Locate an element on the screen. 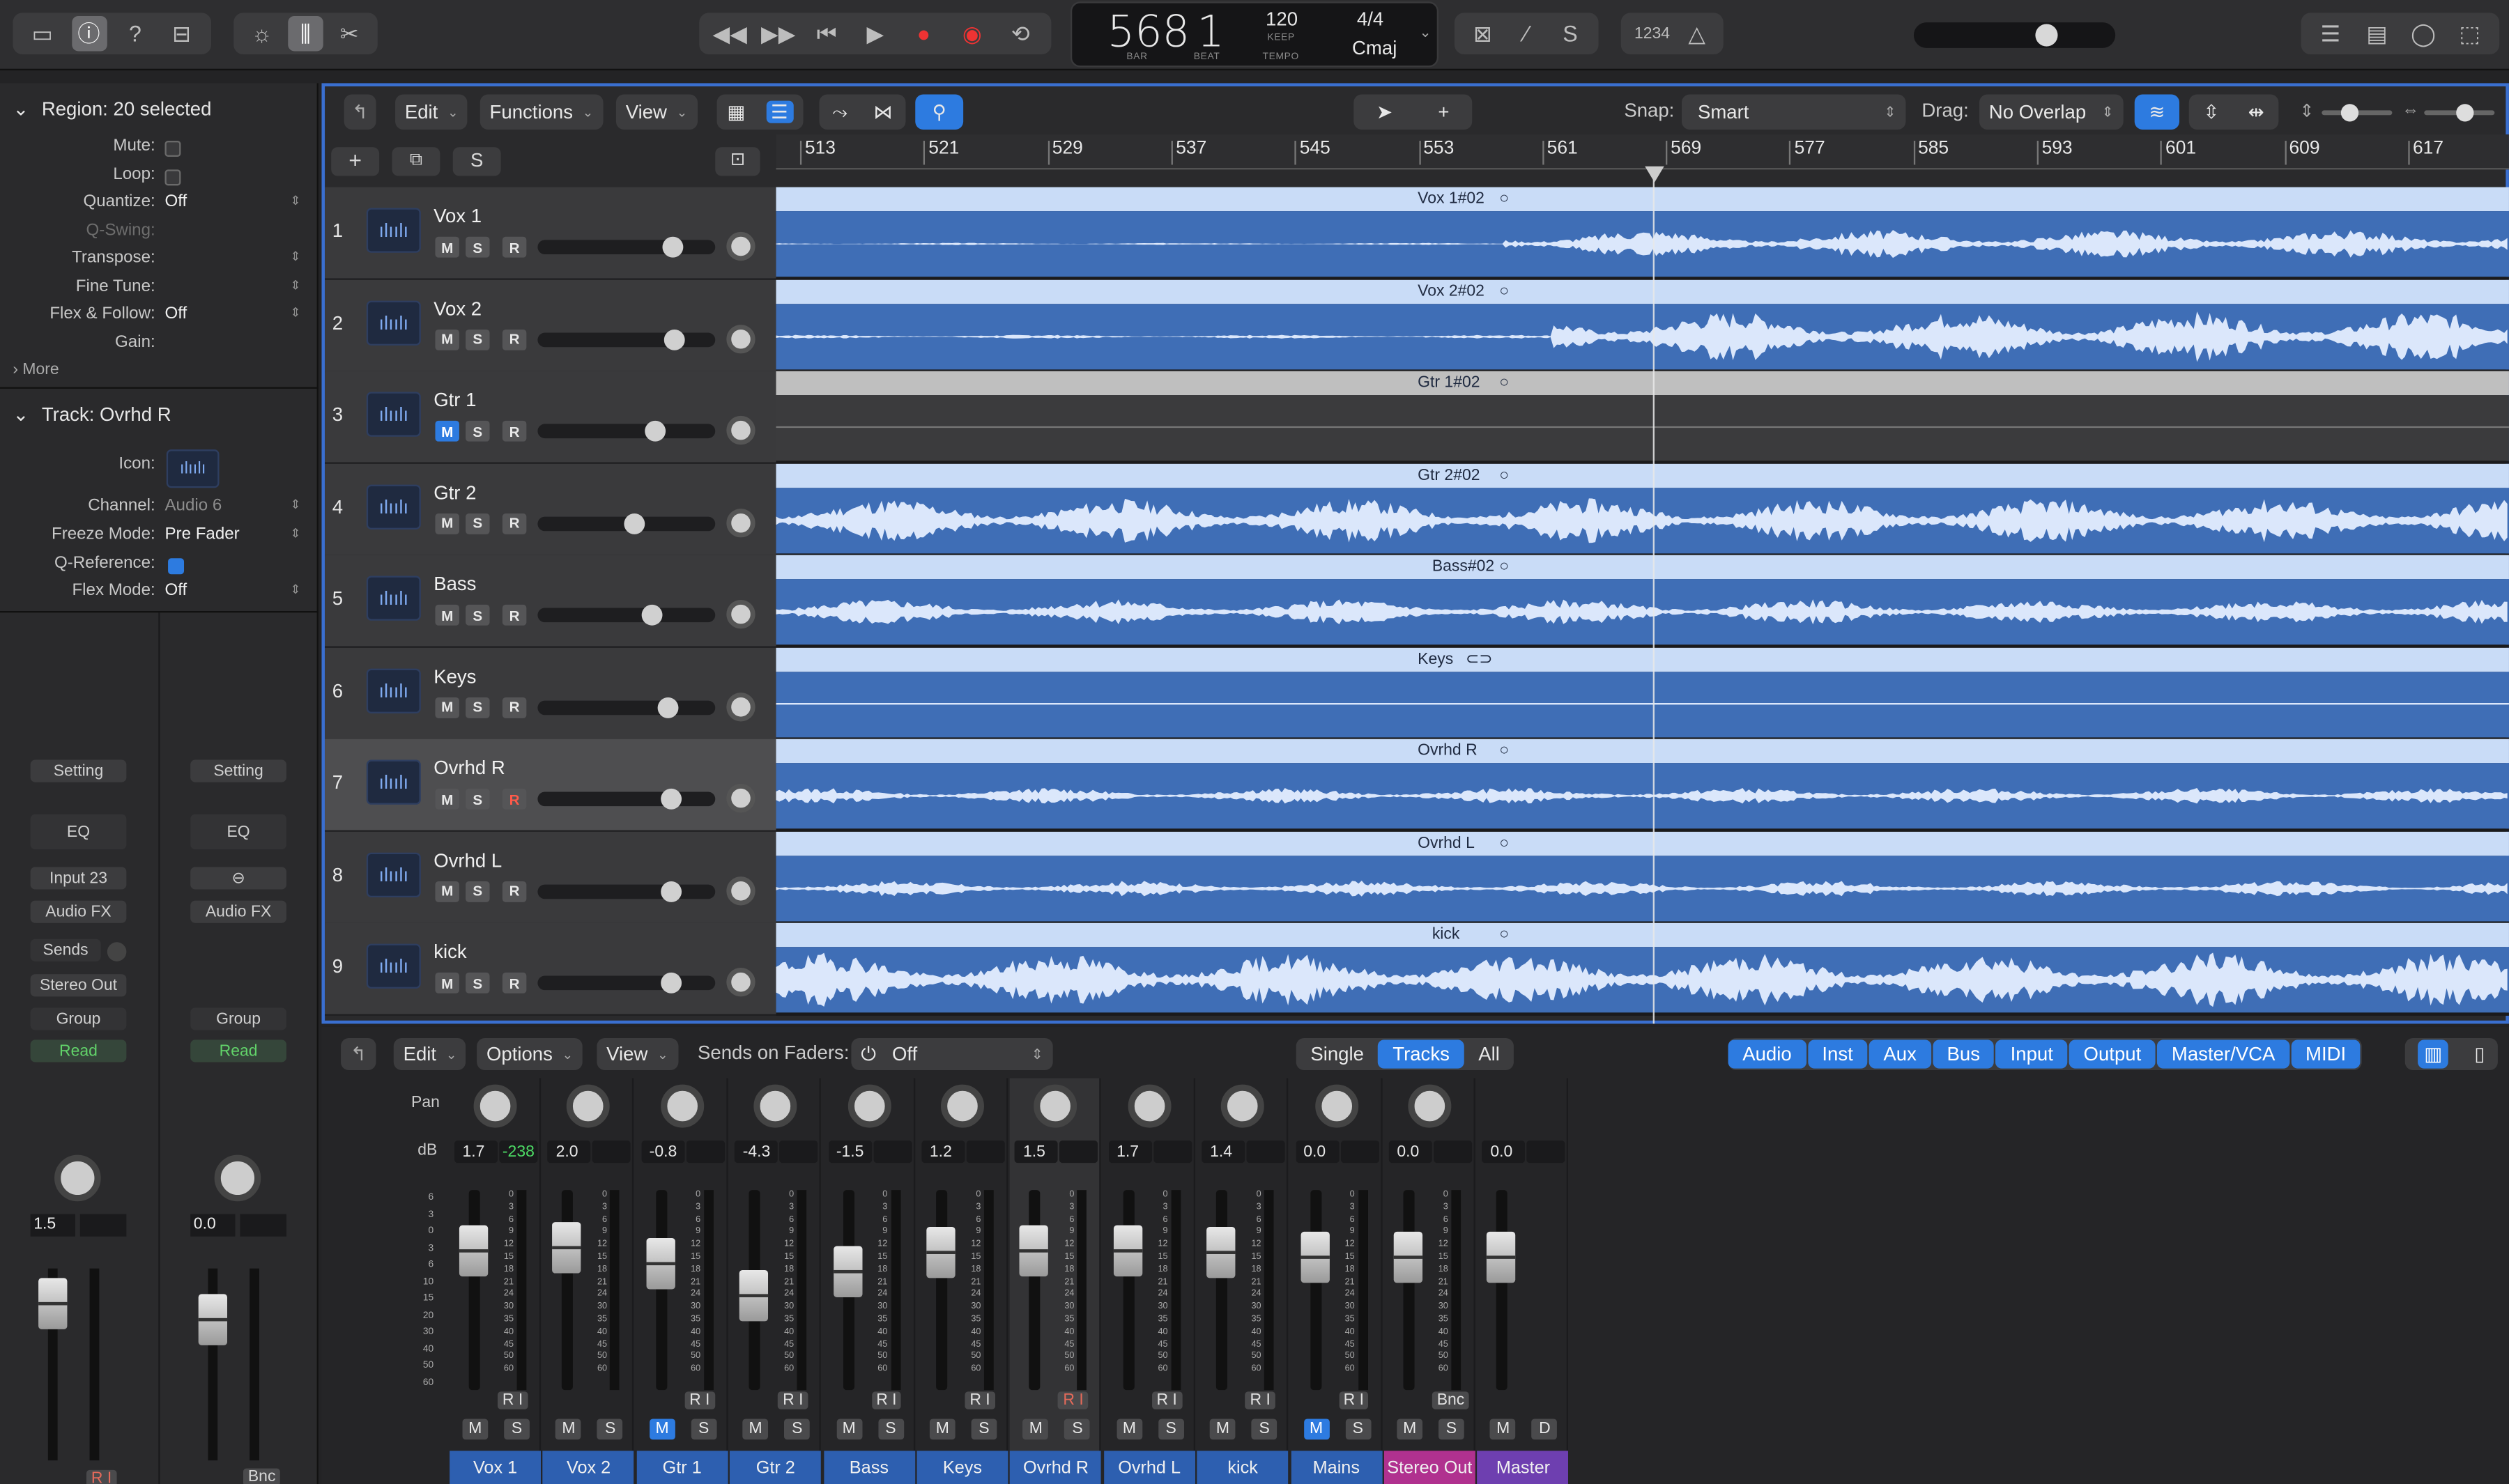 This screenshot has width=2509, height=1484. audio-fx-button: Audio FX is located at coordinates (238, 911).